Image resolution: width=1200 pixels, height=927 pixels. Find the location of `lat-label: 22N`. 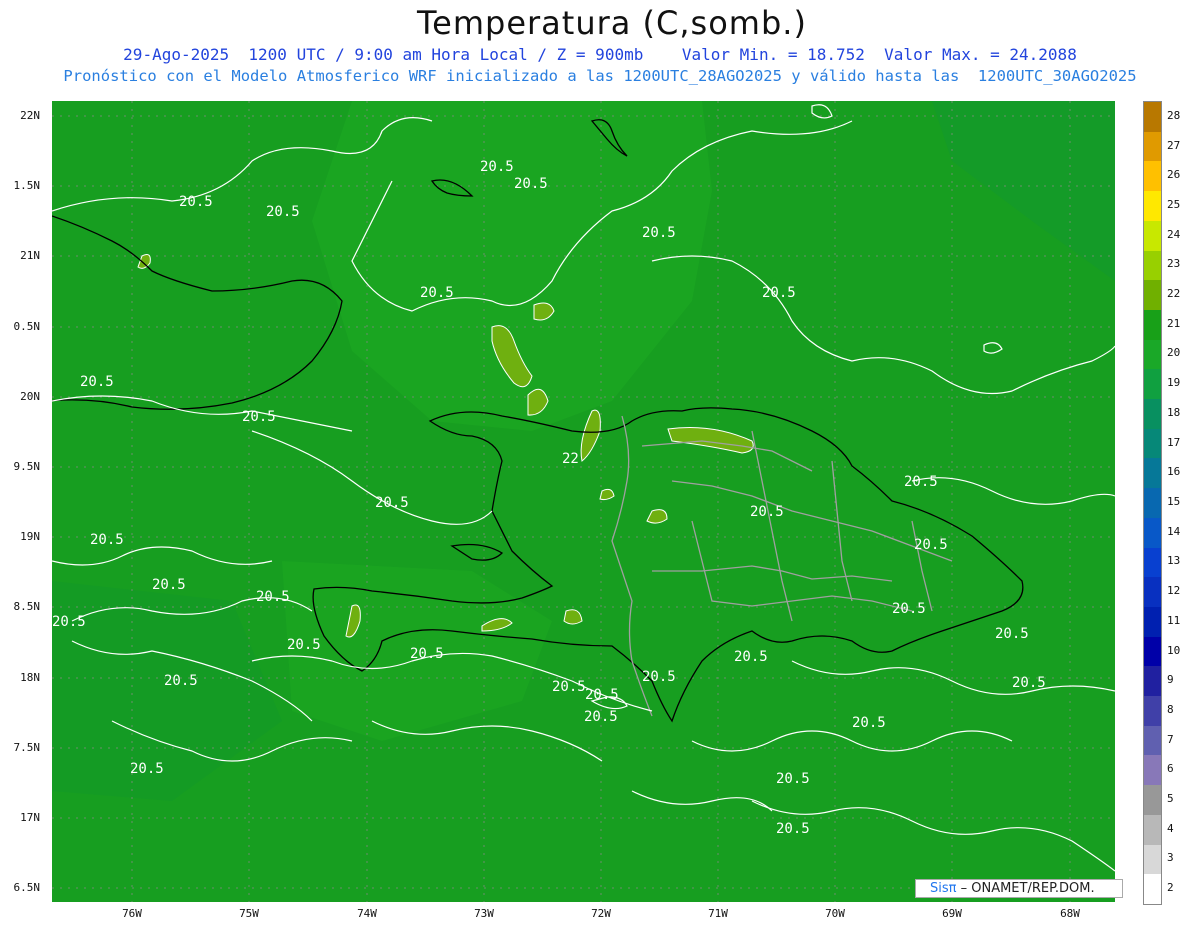

lat-label: 22N is located at coordinates (30, 115).